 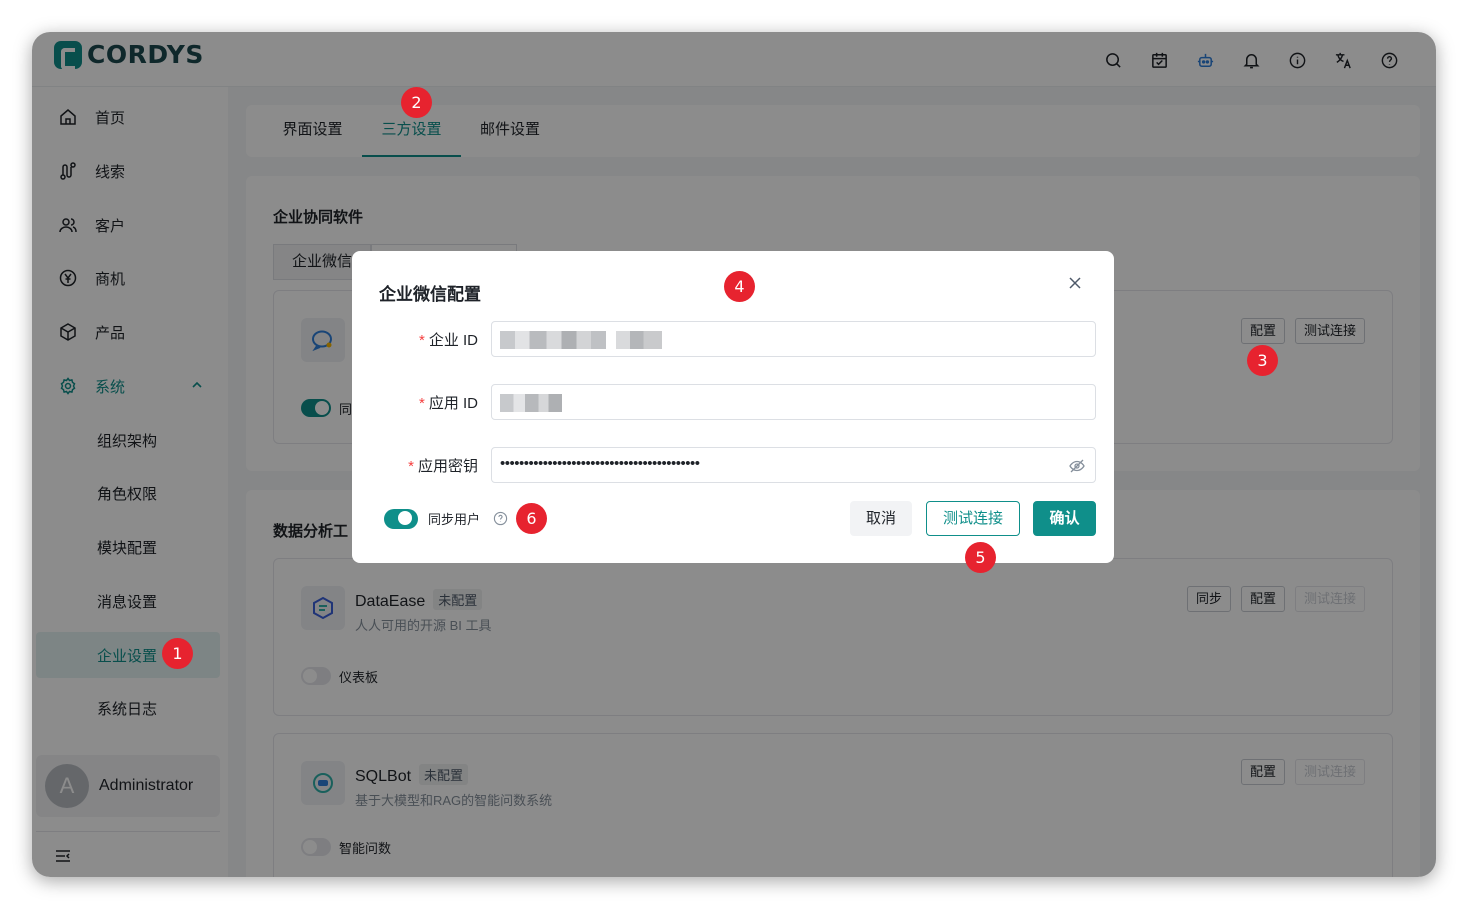 I want to click on field-label-text: 应用 ID, so click(x=453, y=403).